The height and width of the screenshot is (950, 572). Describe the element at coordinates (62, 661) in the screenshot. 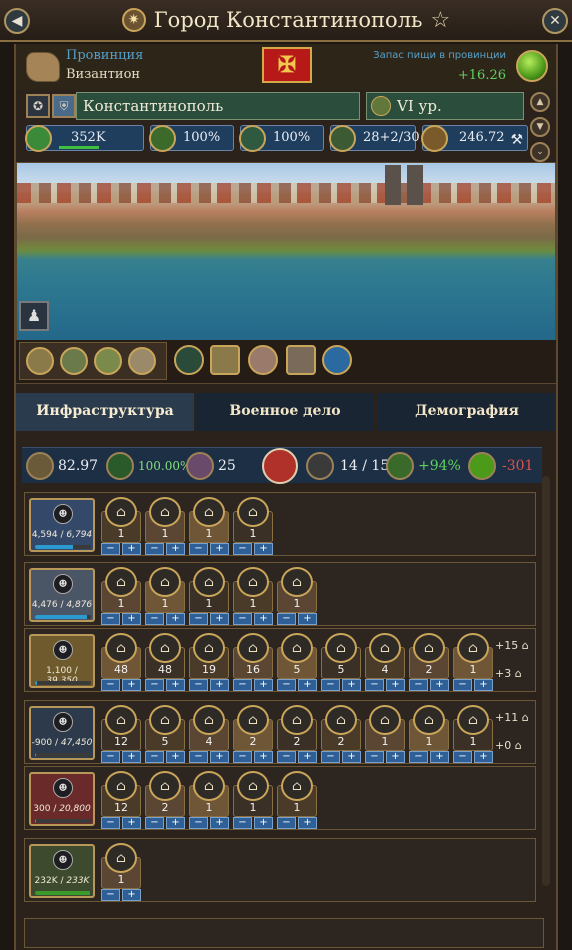

I see `category-summary-box: ☻1,100 / 39,350` at that location.